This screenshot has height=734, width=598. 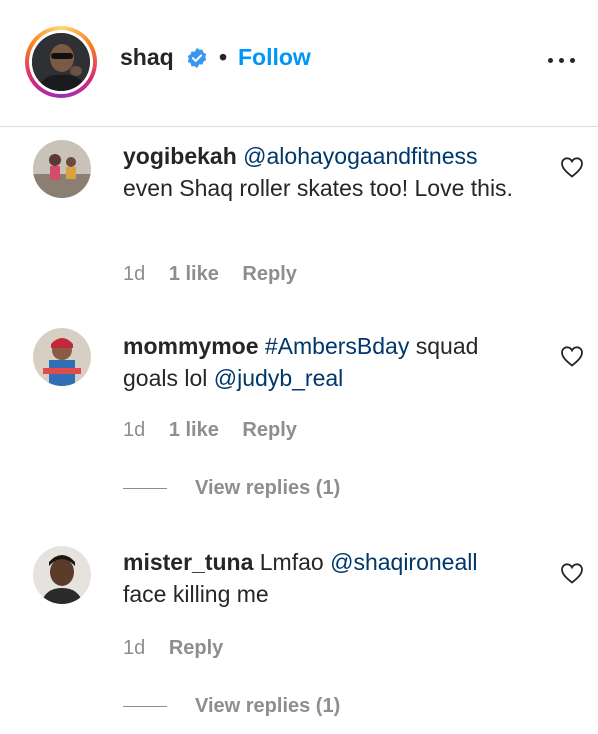 What do you see at coordinates (337, 346) in the screenshot?
I see `comment-hashtag: #AmbersBday` at bounding box center [337, 346].